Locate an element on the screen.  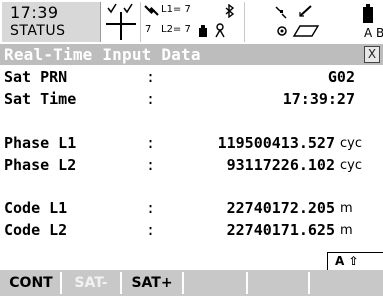
battery-icon is located at coordinates (368, 13).